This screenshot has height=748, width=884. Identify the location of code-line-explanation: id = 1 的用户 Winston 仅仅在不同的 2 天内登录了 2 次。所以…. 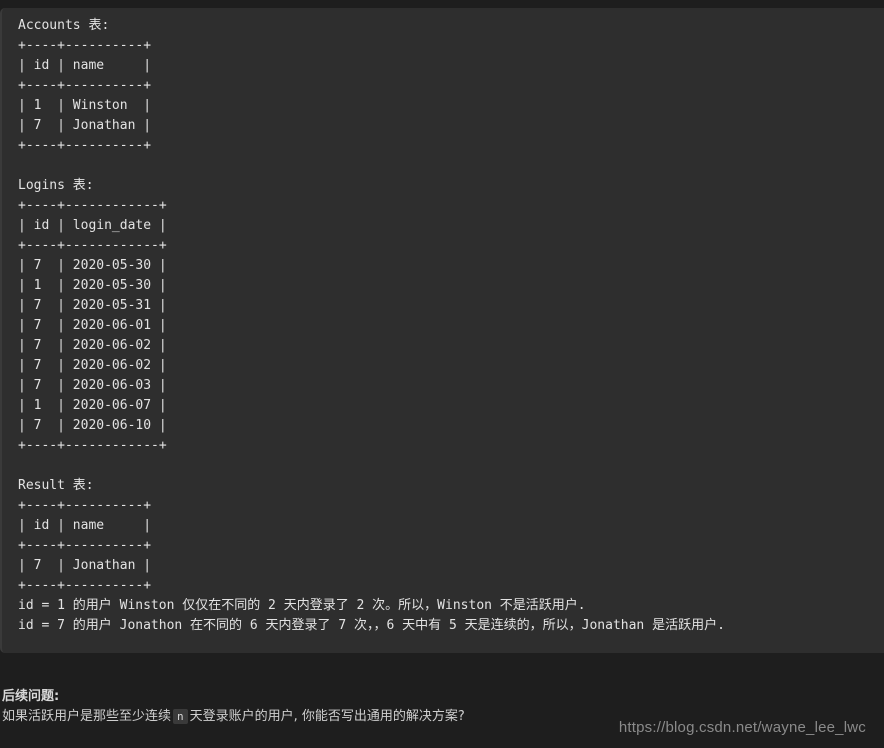
(302, 605).